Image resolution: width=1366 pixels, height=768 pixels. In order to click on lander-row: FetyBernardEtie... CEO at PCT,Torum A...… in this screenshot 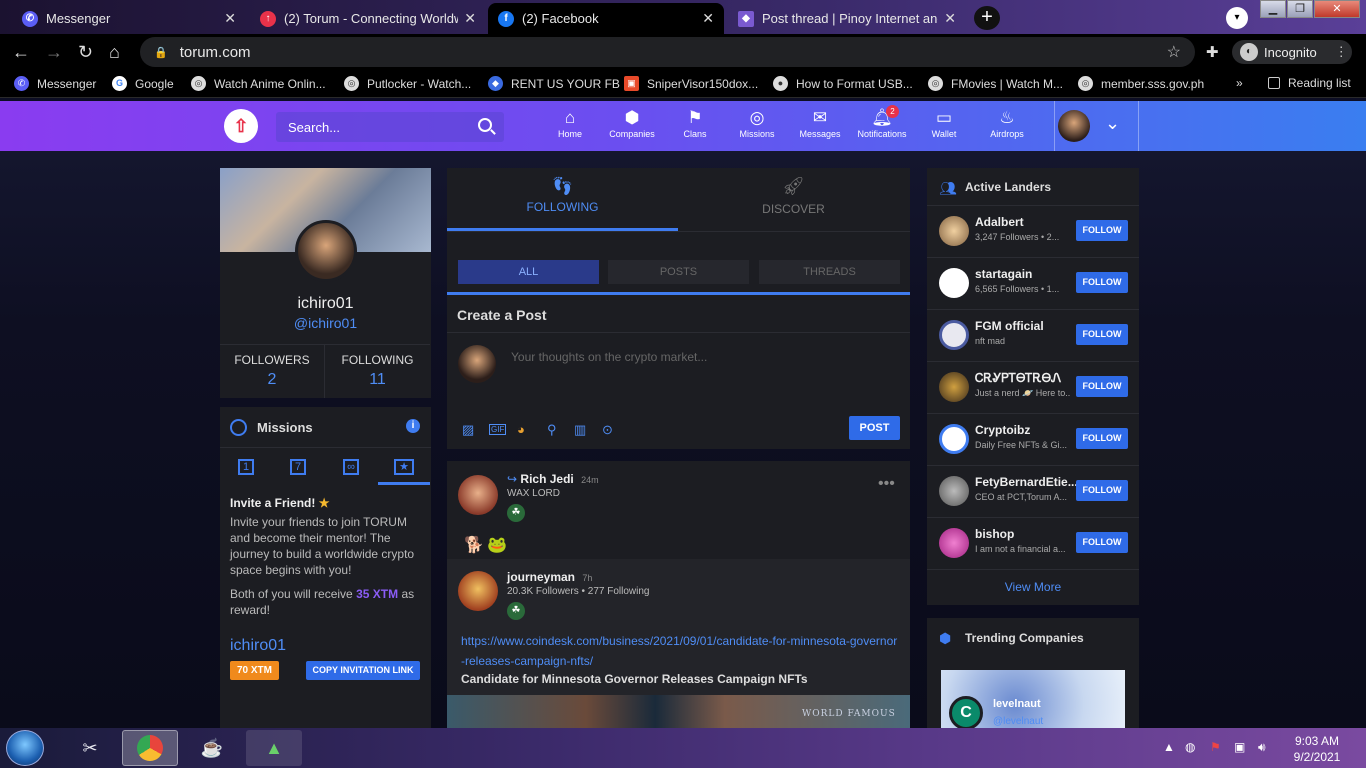, I will do `click(1033, 491)`.